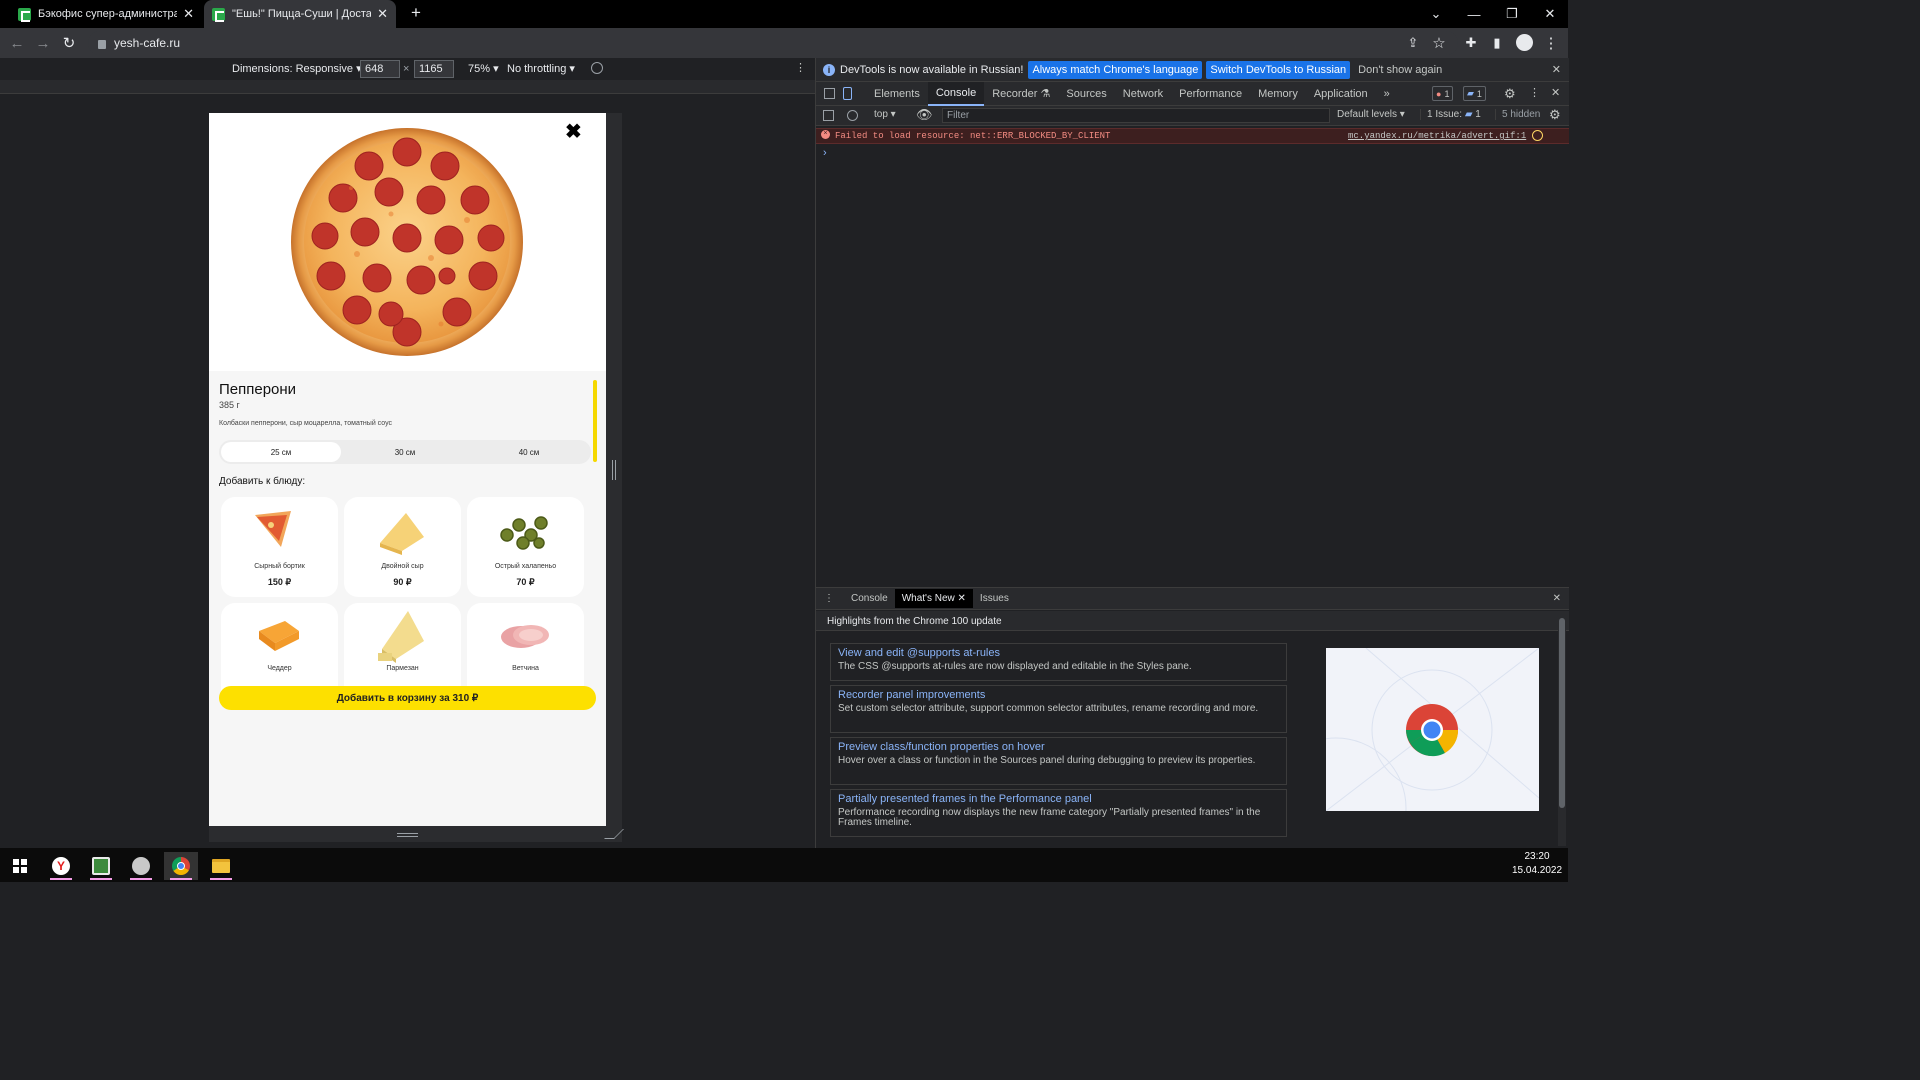 Image resolution: width=1920 pixels, height=1080 pixels. Describe the element at coordinates (407, 835) in the screenshot. I see `resize-handle-bottom` at that location.